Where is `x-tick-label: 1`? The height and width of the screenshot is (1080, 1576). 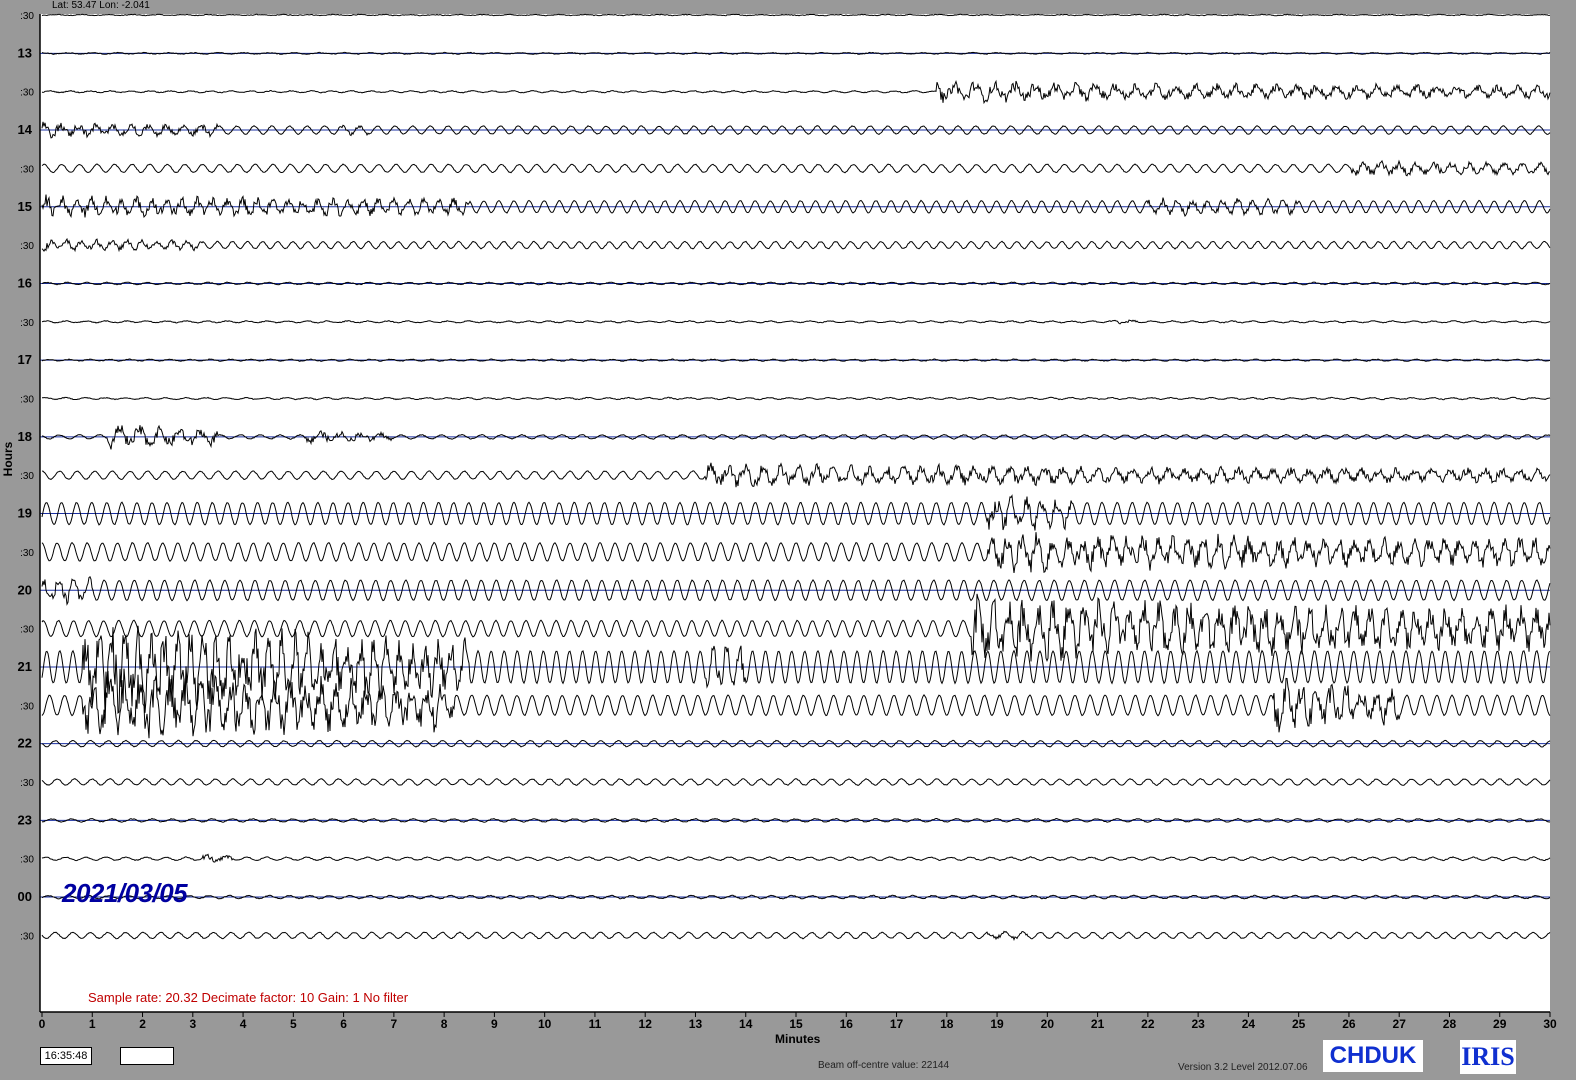
x-tick-label: 1 is located at coordinates (92, 1024).